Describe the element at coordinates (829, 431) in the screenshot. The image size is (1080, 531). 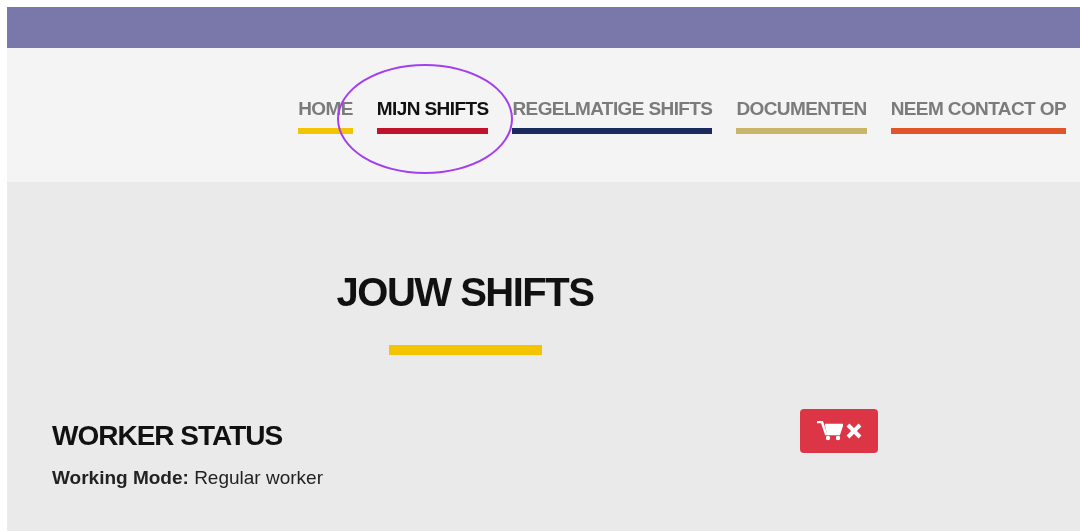
I see `cart-icon` at that location.